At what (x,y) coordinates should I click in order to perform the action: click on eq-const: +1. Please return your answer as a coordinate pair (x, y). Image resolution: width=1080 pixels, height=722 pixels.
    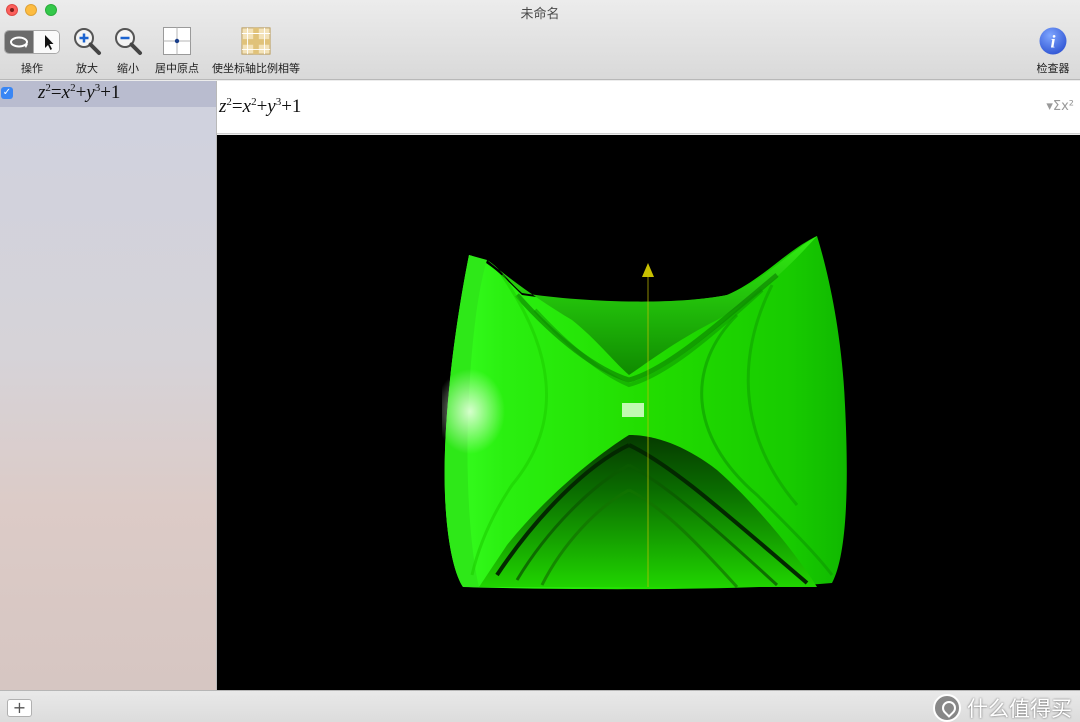
    Looking at the image, I should click on (110, 92).